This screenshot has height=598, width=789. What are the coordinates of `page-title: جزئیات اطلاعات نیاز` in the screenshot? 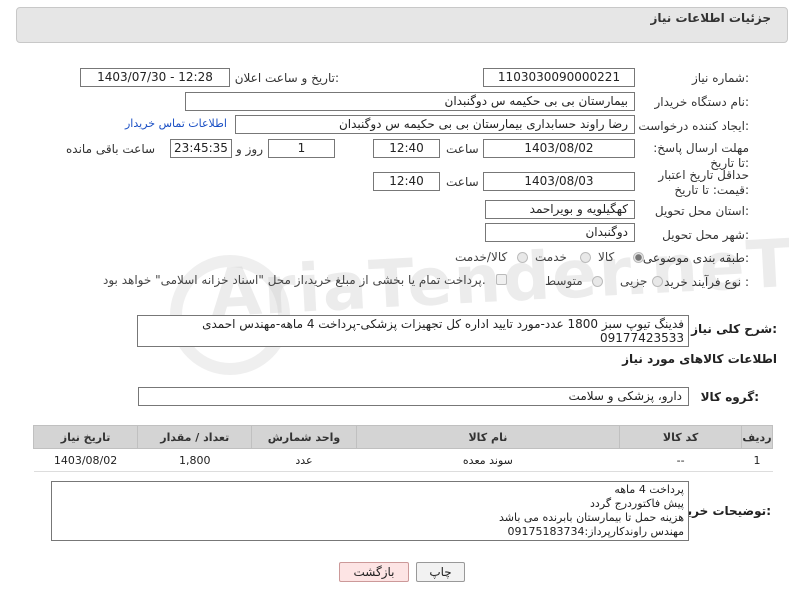 It's located at (710, 18).